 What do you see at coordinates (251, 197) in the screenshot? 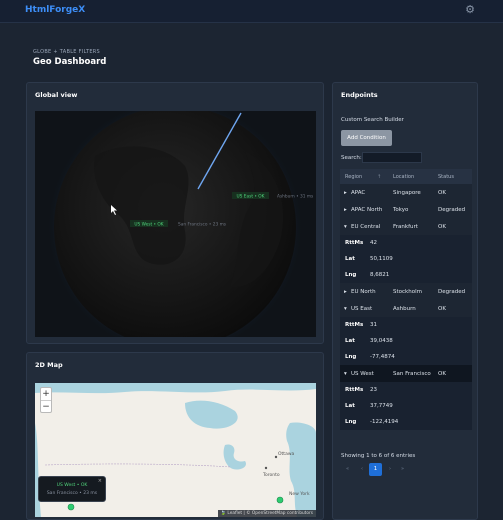
I see `globe-label-us-east: US East • OK` at bounding box center [251, 197].